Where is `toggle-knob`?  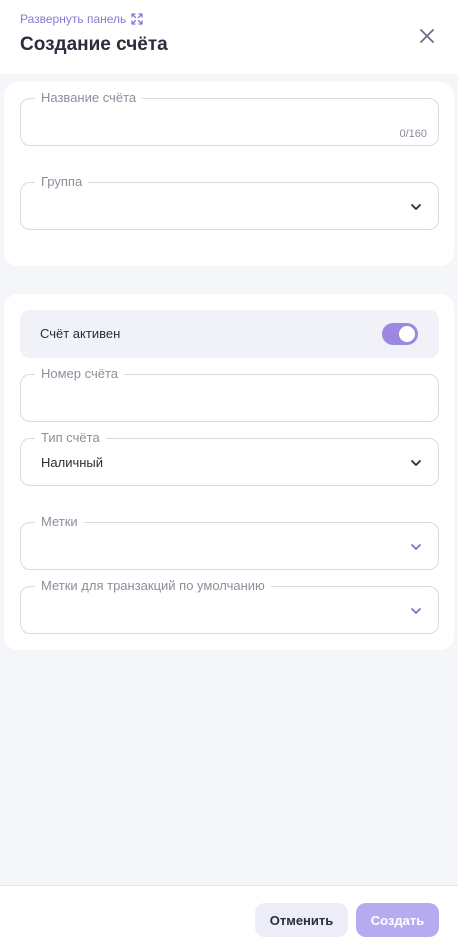 toggle-knob is located at coordinates (407, 334).